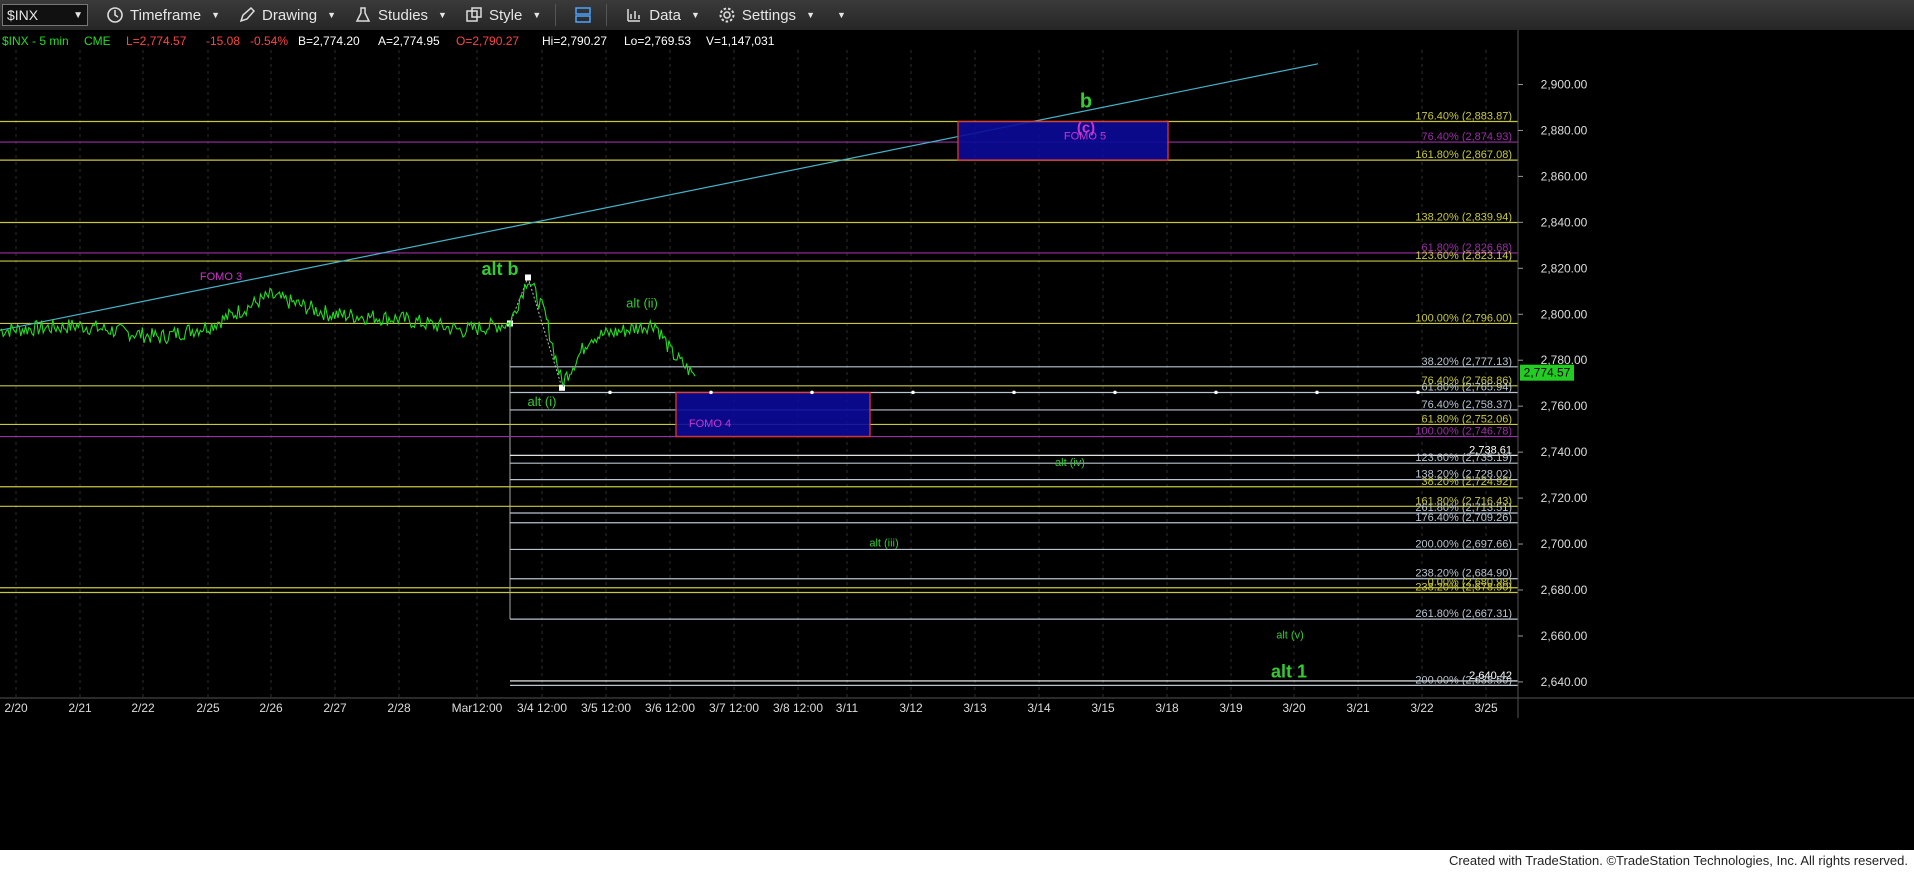 The height and width of the screenshot is (872, 1914). Describe the element at coordinates (734, 708) in the screenshot. I see `x-tick-label: 3/7 12:00` at that location.